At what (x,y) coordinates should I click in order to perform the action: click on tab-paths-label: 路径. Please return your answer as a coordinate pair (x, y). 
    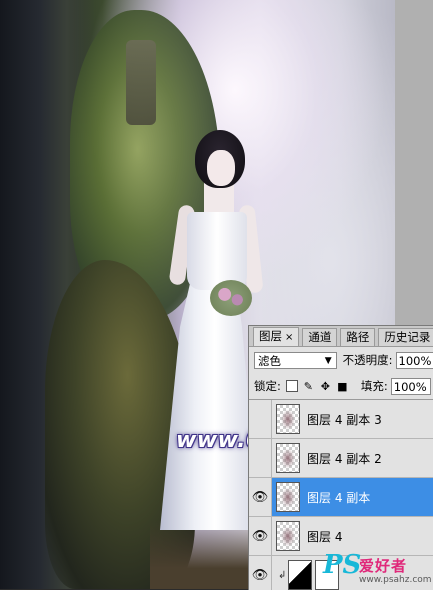
    Looking at the image, I should click on (357, 337).